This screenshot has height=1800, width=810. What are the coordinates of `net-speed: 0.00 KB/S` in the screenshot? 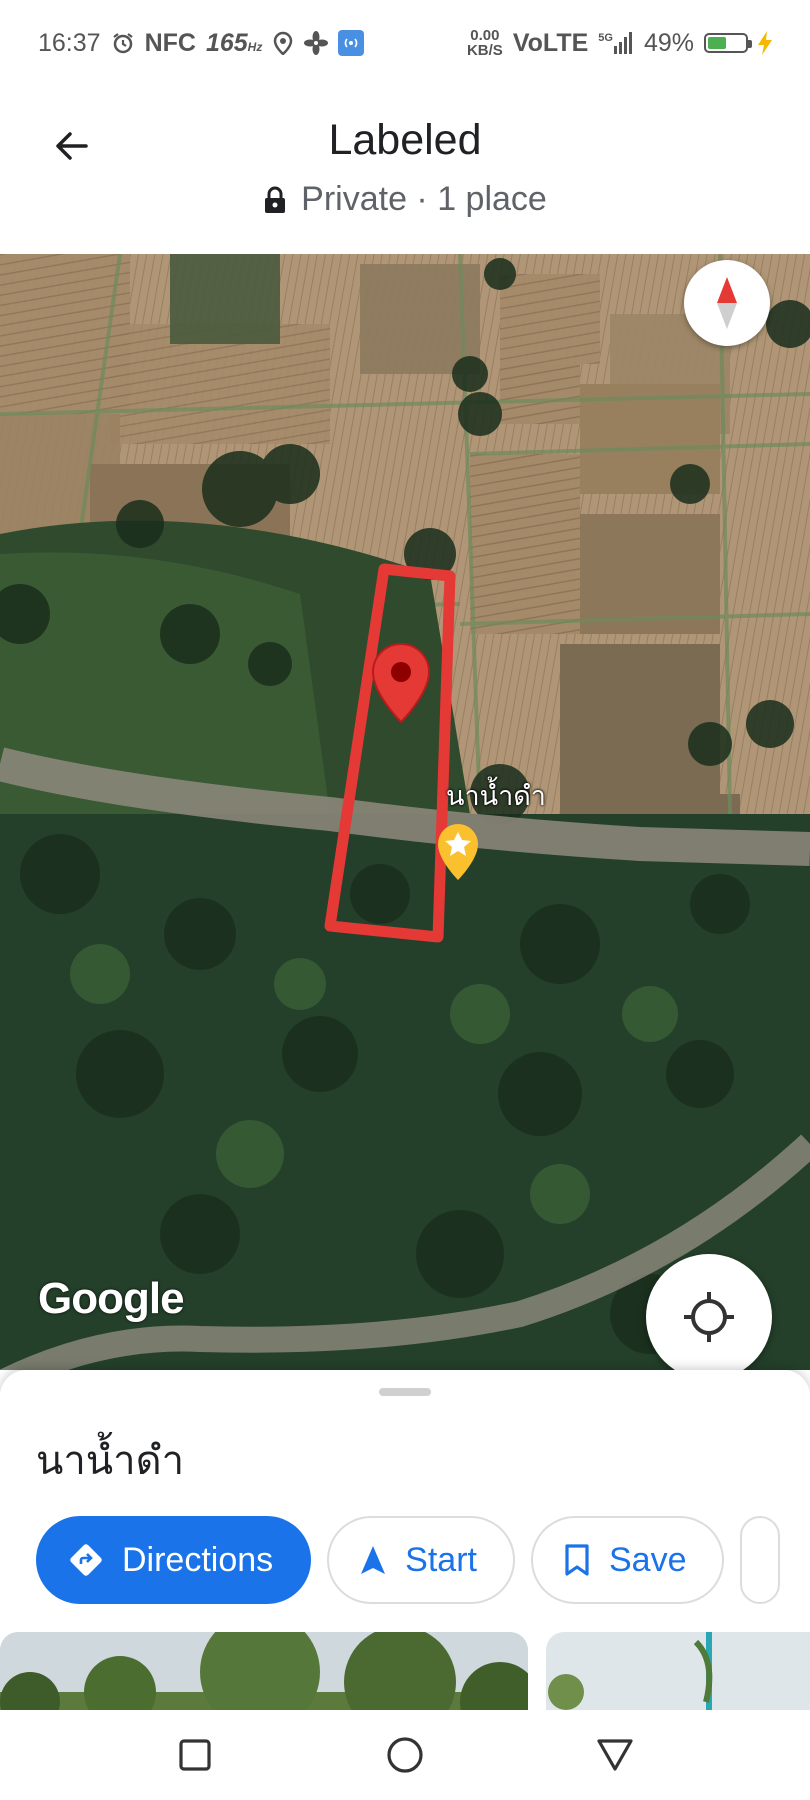 It's located at (484, 43).